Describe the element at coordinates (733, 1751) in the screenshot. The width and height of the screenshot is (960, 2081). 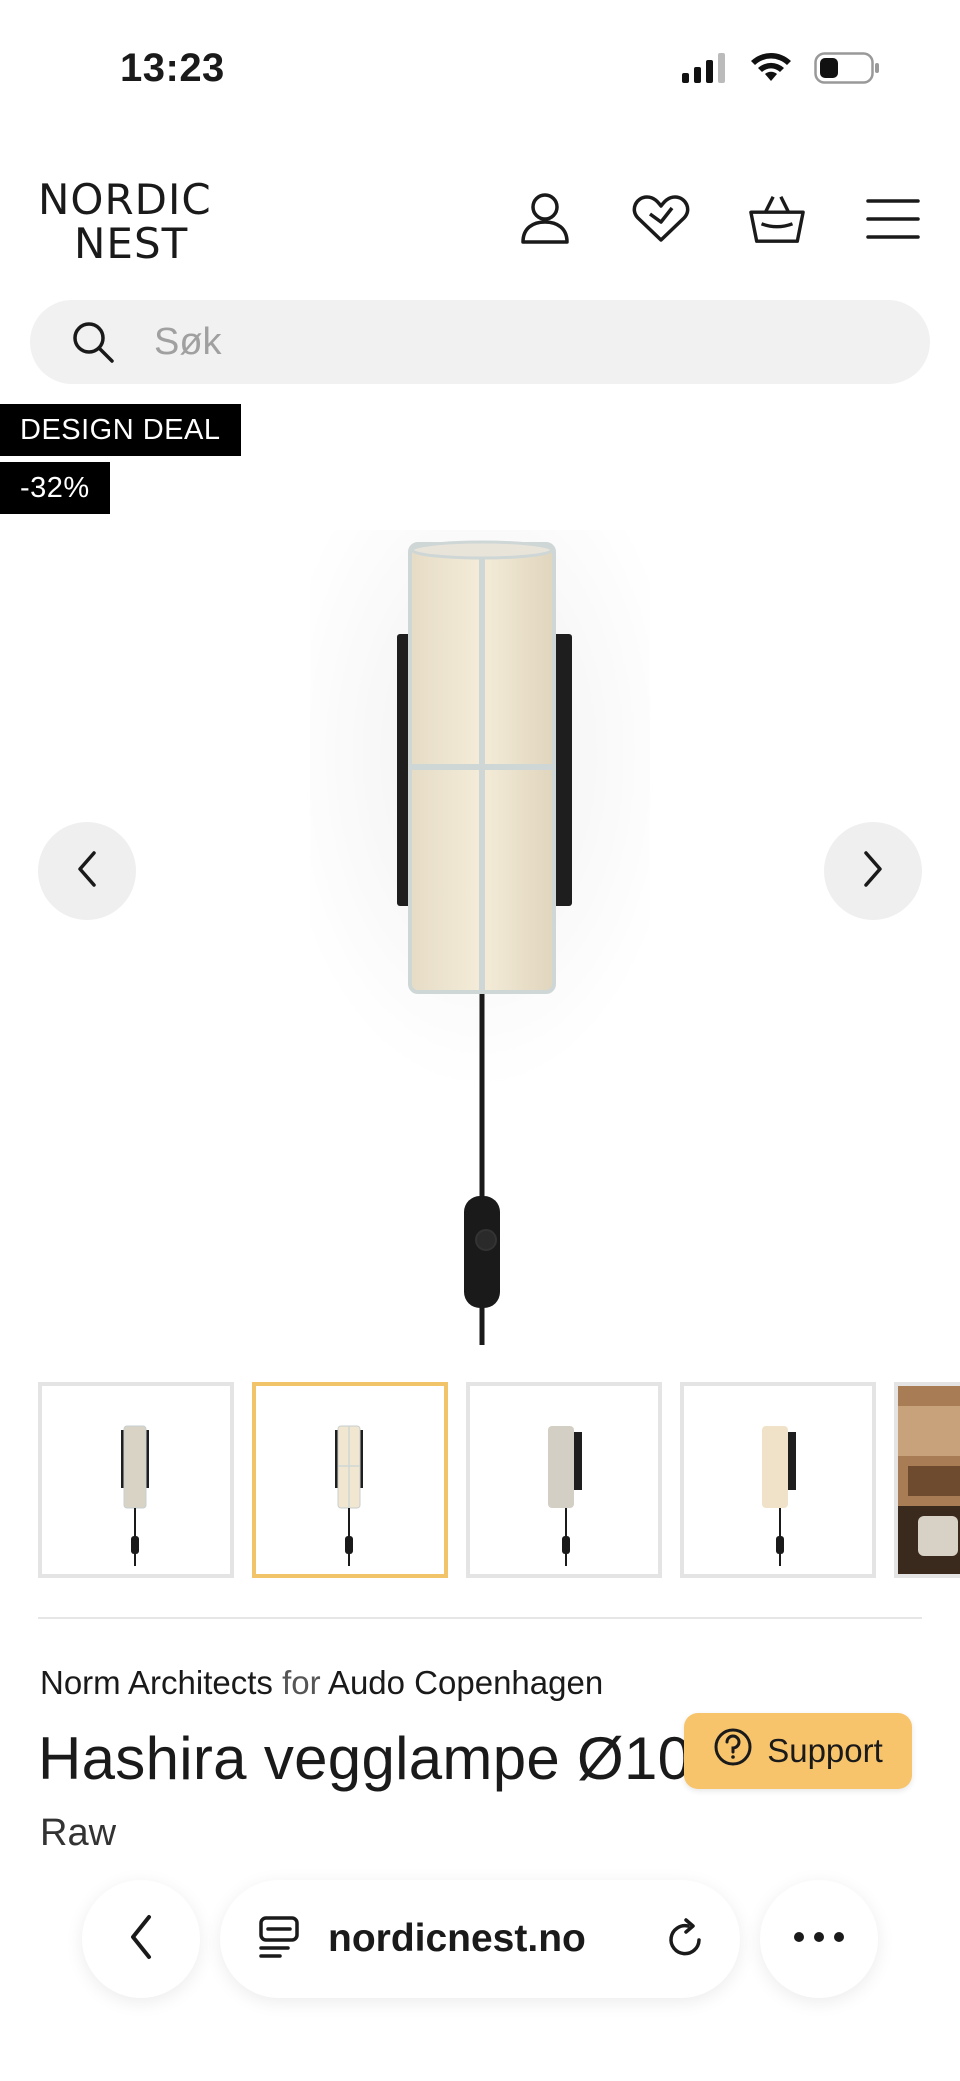
I see `help-circle-icon` at that location.